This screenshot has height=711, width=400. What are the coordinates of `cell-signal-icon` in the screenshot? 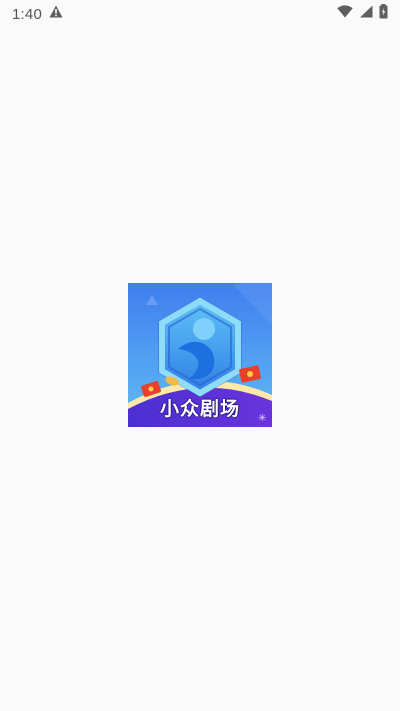 It's located at (366, 14).